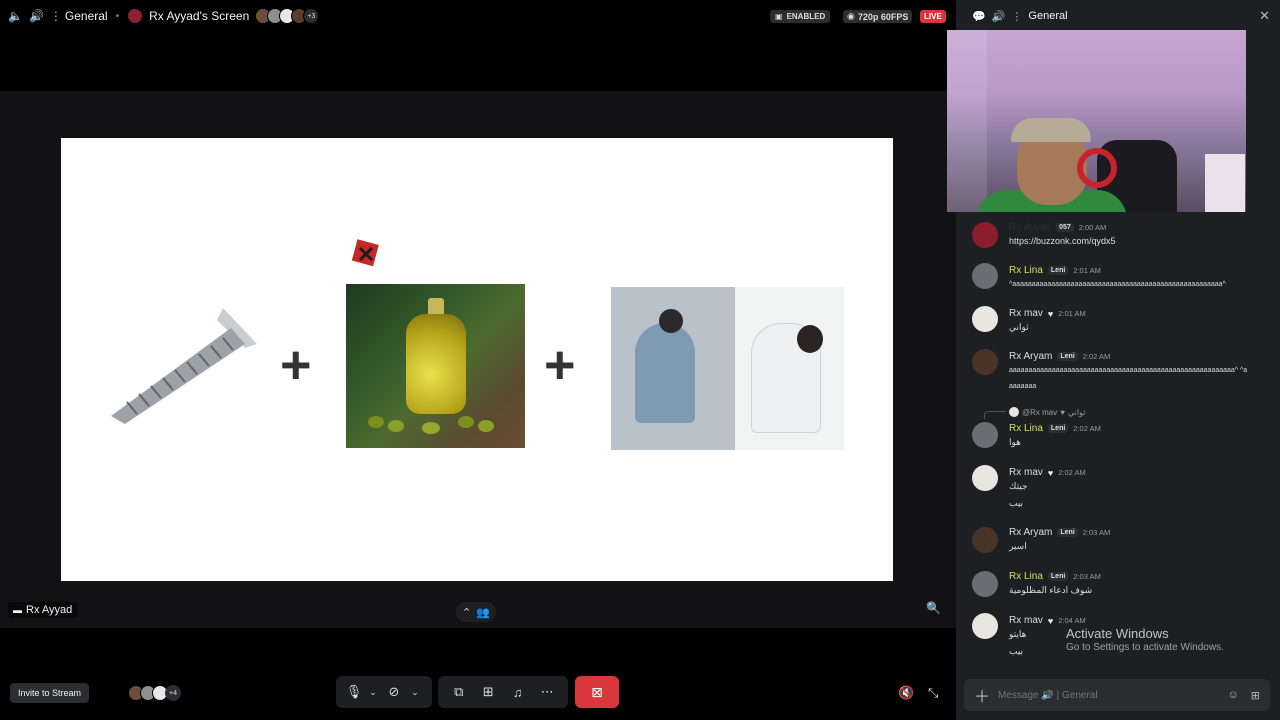  I want to click on quality-label: 720p 60FPS, so click(883, 16).